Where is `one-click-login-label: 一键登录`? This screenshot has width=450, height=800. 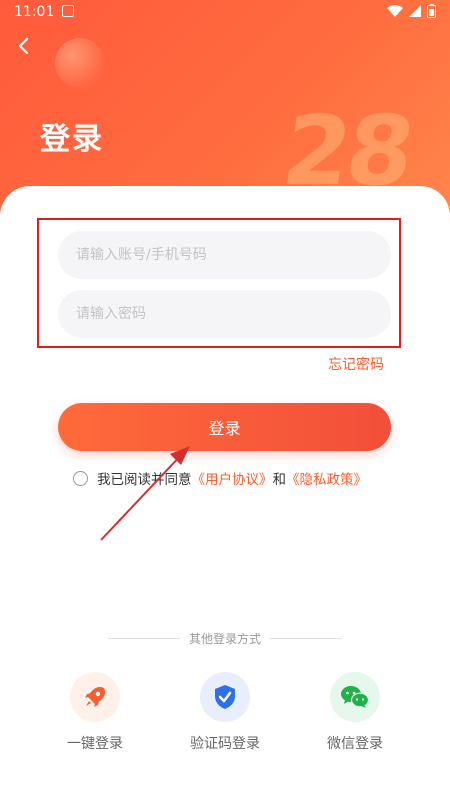 one-click-login-label: 一键登录 is located at coordinates (95, 744).